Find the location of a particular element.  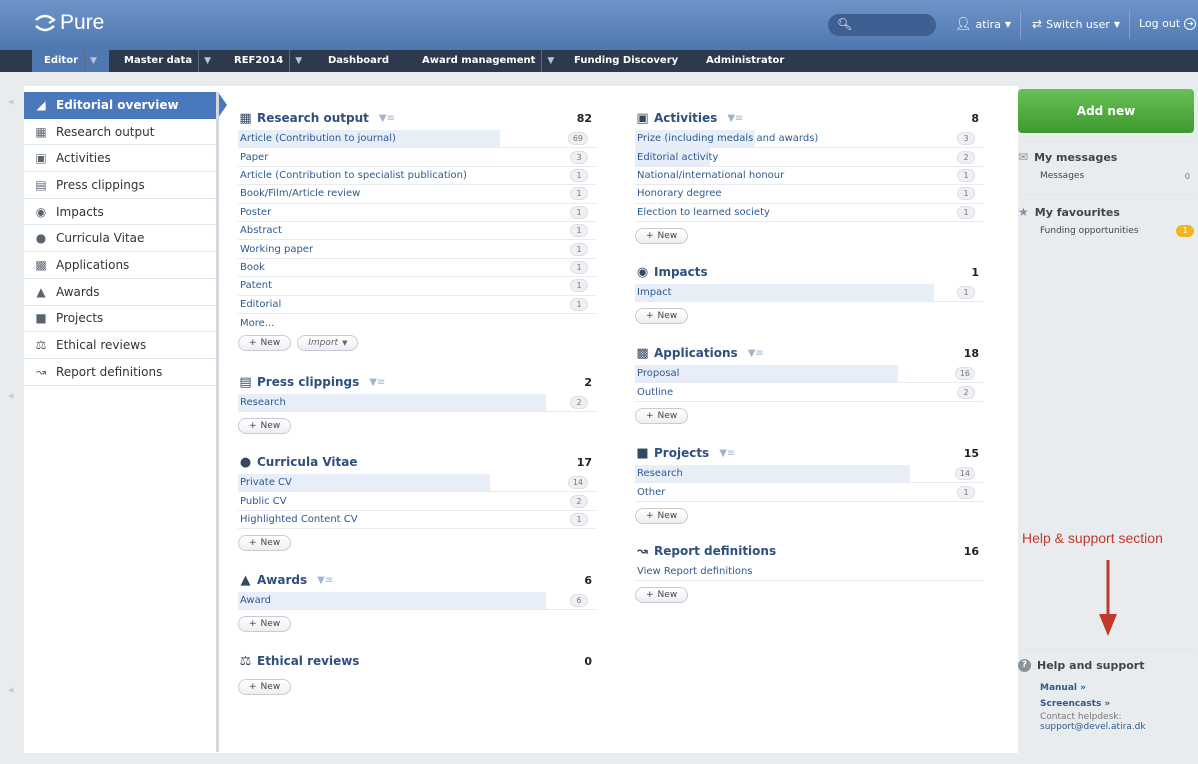

list-item: Honorary degree 1 is located at coordinates (809, 194).